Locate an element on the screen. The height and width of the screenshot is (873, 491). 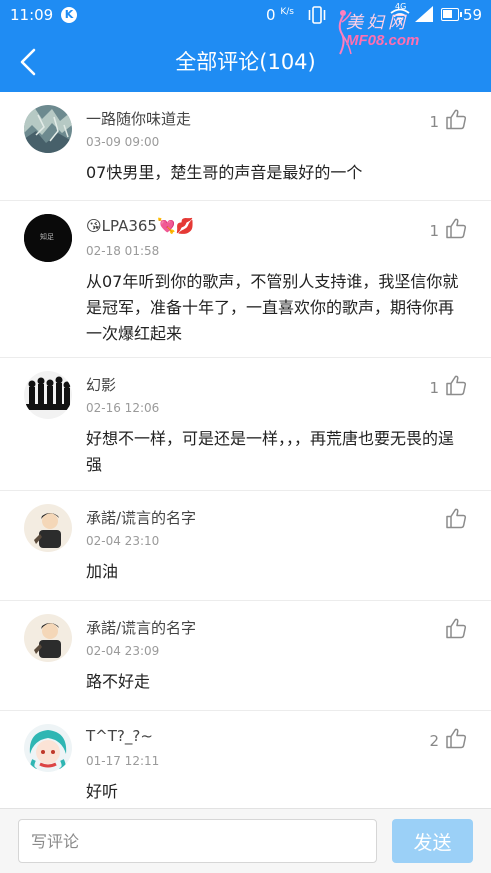
comment-time: 02-16 12:06 is located at coordinates (123, 408).